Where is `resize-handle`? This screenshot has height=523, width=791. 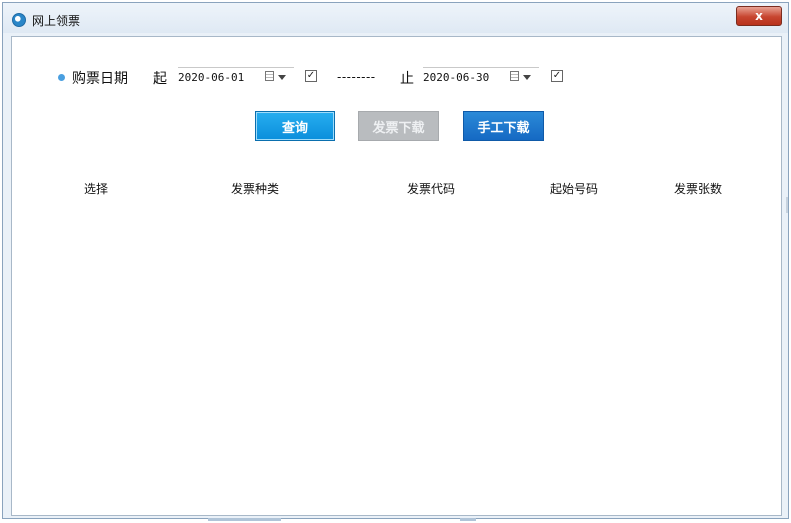 resize-handle is located at coordinates (787, 205).